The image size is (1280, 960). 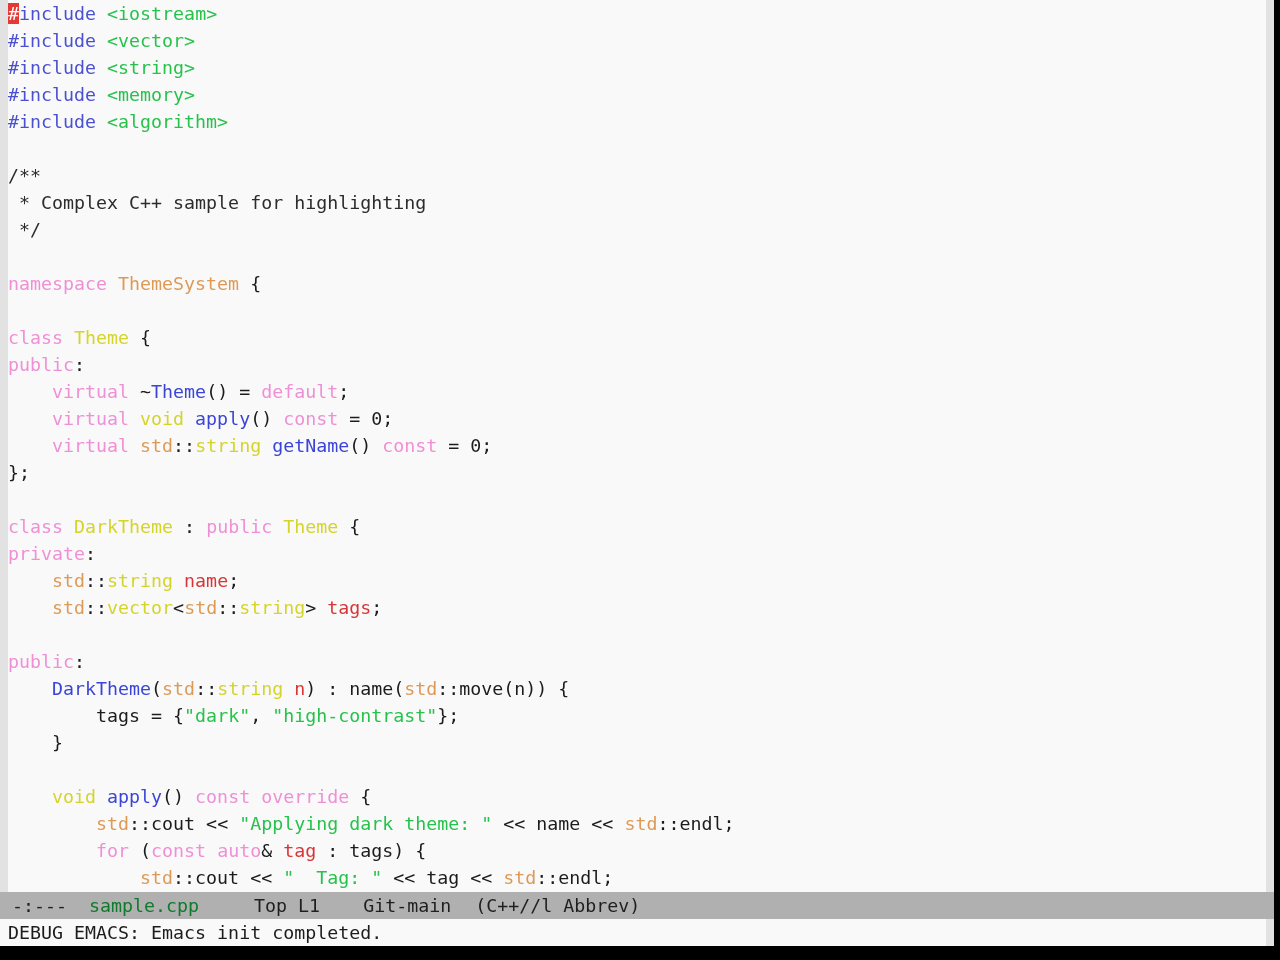 I want to click on code-line: #include <memory>, so click(x=102, y=95).